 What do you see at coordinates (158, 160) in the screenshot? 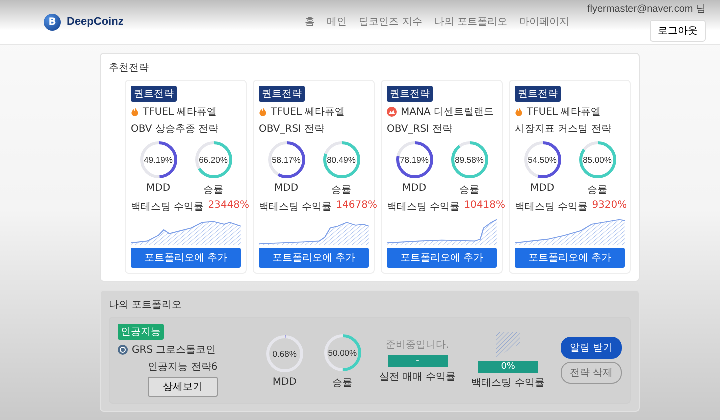
I see `donut-value: 49.19%` at bounding box center [158, 160].